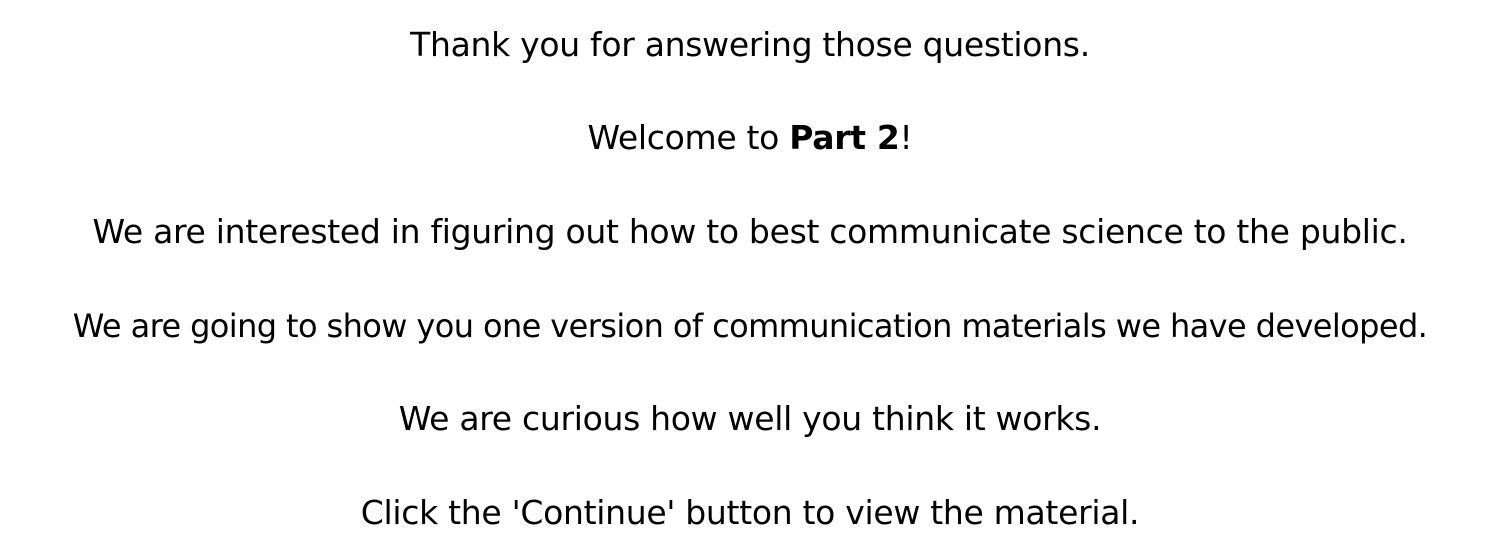  Describe the element at coordinates (688, 137) in the screenshot. I see `welcome-prefix: Welcome to` at that location.